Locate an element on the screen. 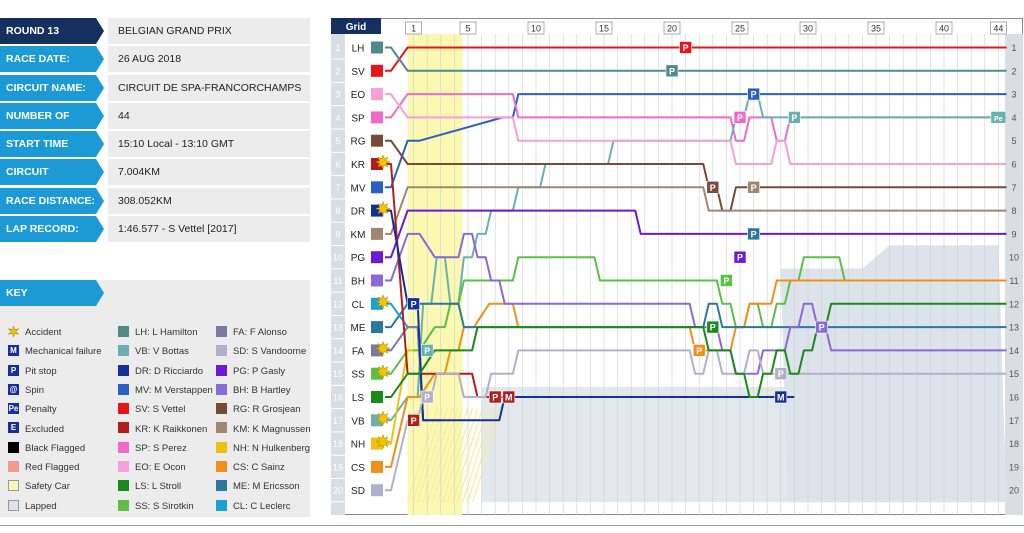  info-value: 7.004KM is located at coordinates (209, 172).